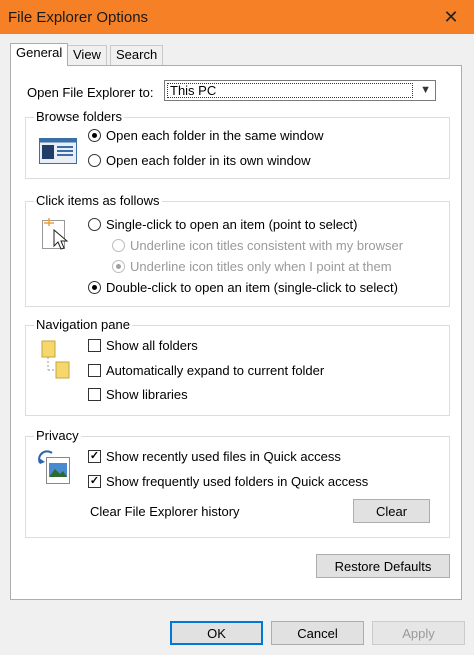  What do you see at coordinates (83, 324) in the screenshot?
I see `navigation-pane-title: Navigation pane` at bounding box center [83, 324].